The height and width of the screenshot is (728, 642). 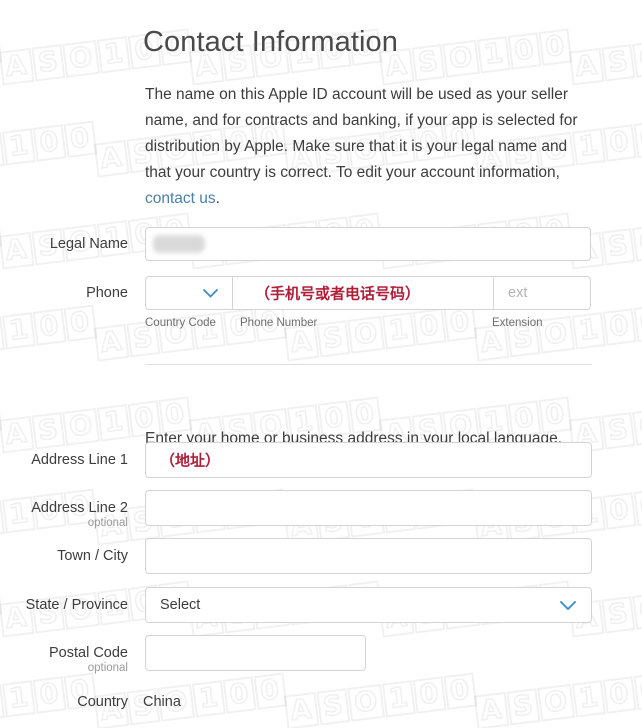 What do you see at coordinates (189, 293) in the screenshot?
I see `country-code-select` at bounding box center [189, 293].